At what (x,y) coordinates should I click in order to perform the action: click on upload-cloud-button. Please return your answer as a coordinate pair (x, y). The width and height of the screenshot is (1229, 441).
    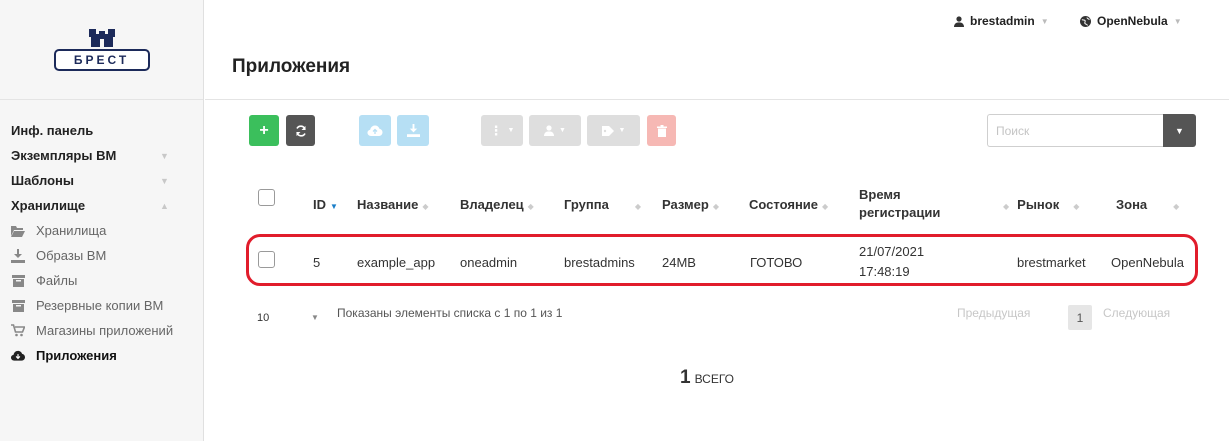
    Looking at the image, I should click on (375, 130).